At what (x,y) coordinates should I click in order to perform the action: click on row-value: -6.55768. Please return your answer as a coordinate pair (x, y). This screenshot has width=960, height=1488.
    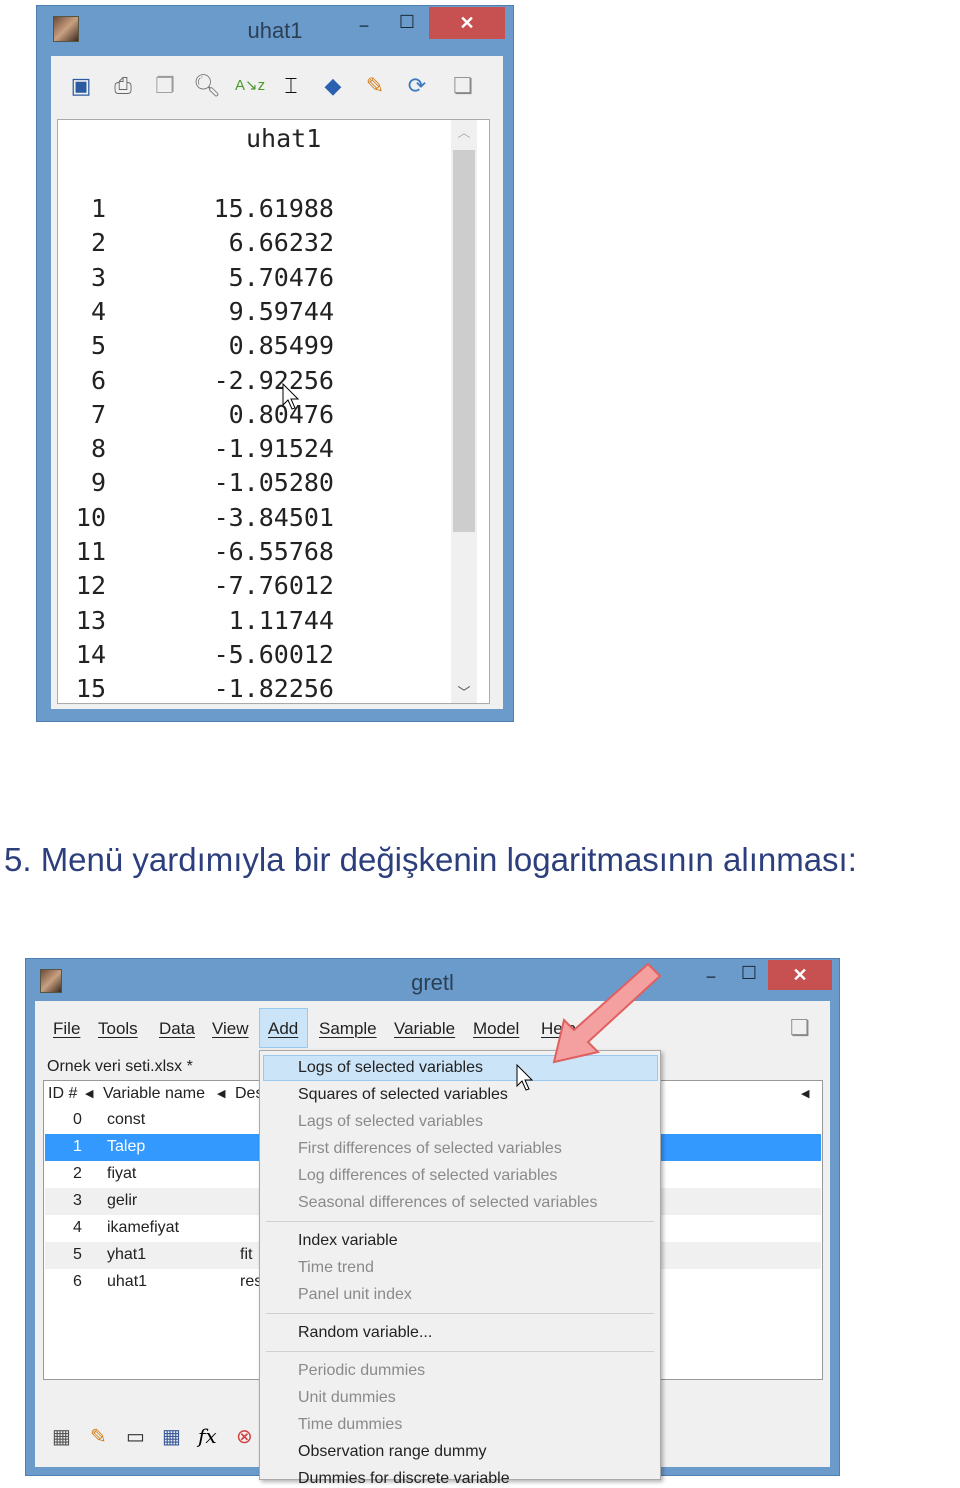
    Looking at the image, I should click on (273, 551).